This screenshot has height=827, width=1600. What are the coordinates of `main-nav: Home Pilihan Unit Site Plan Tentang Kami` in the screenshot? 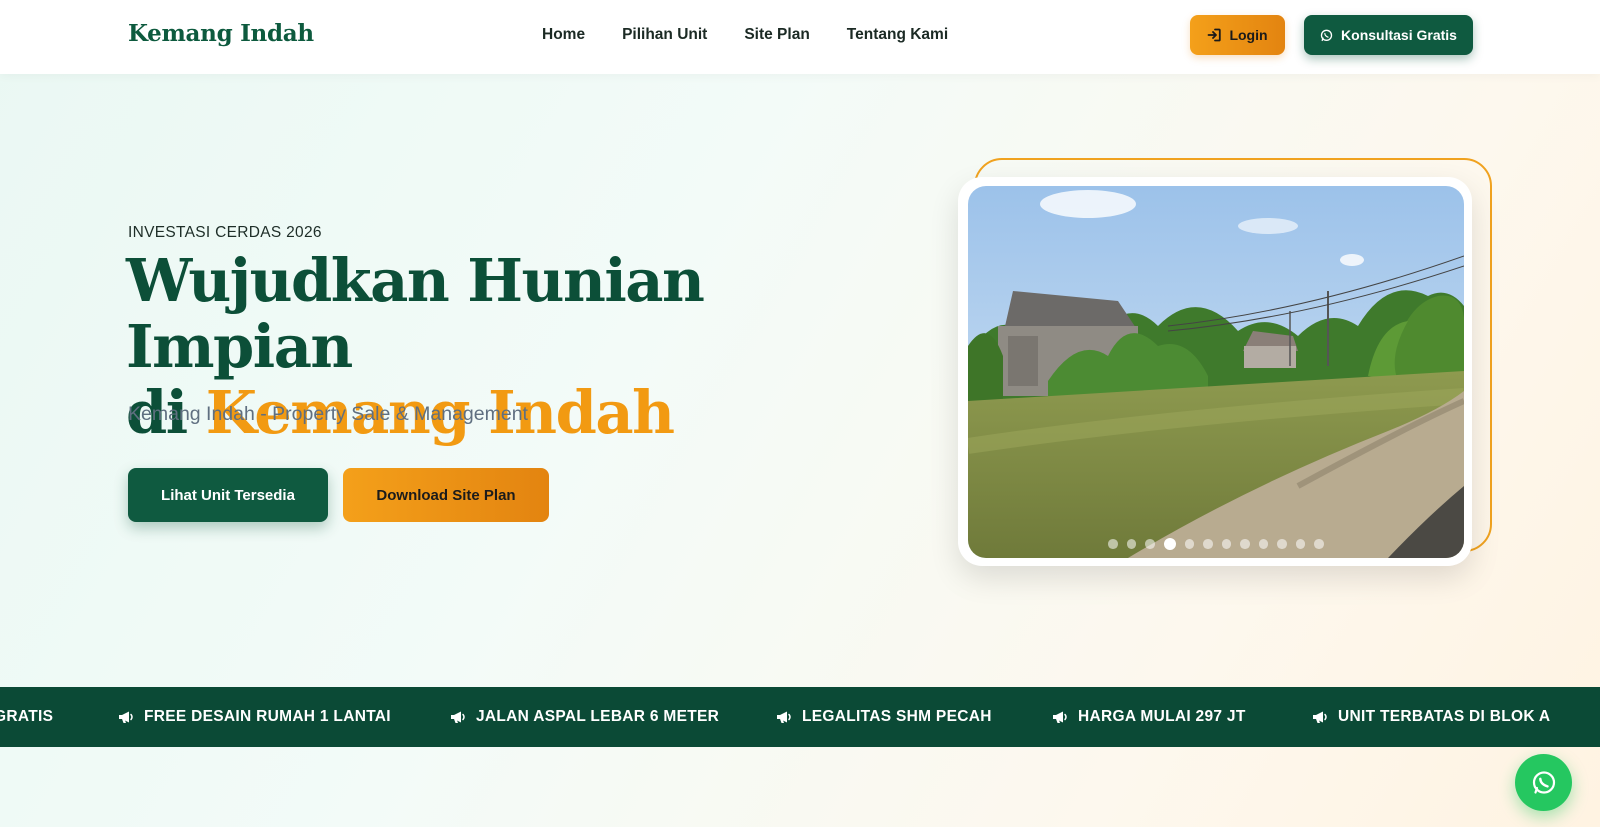 It's located at (745, 35).